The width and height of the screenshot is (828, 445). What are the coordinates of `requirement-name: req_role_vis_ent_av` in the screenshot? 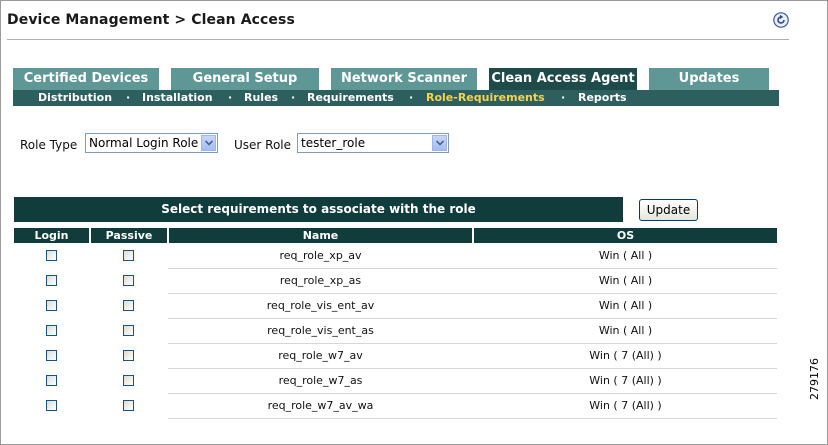 It's located at (320, 305).